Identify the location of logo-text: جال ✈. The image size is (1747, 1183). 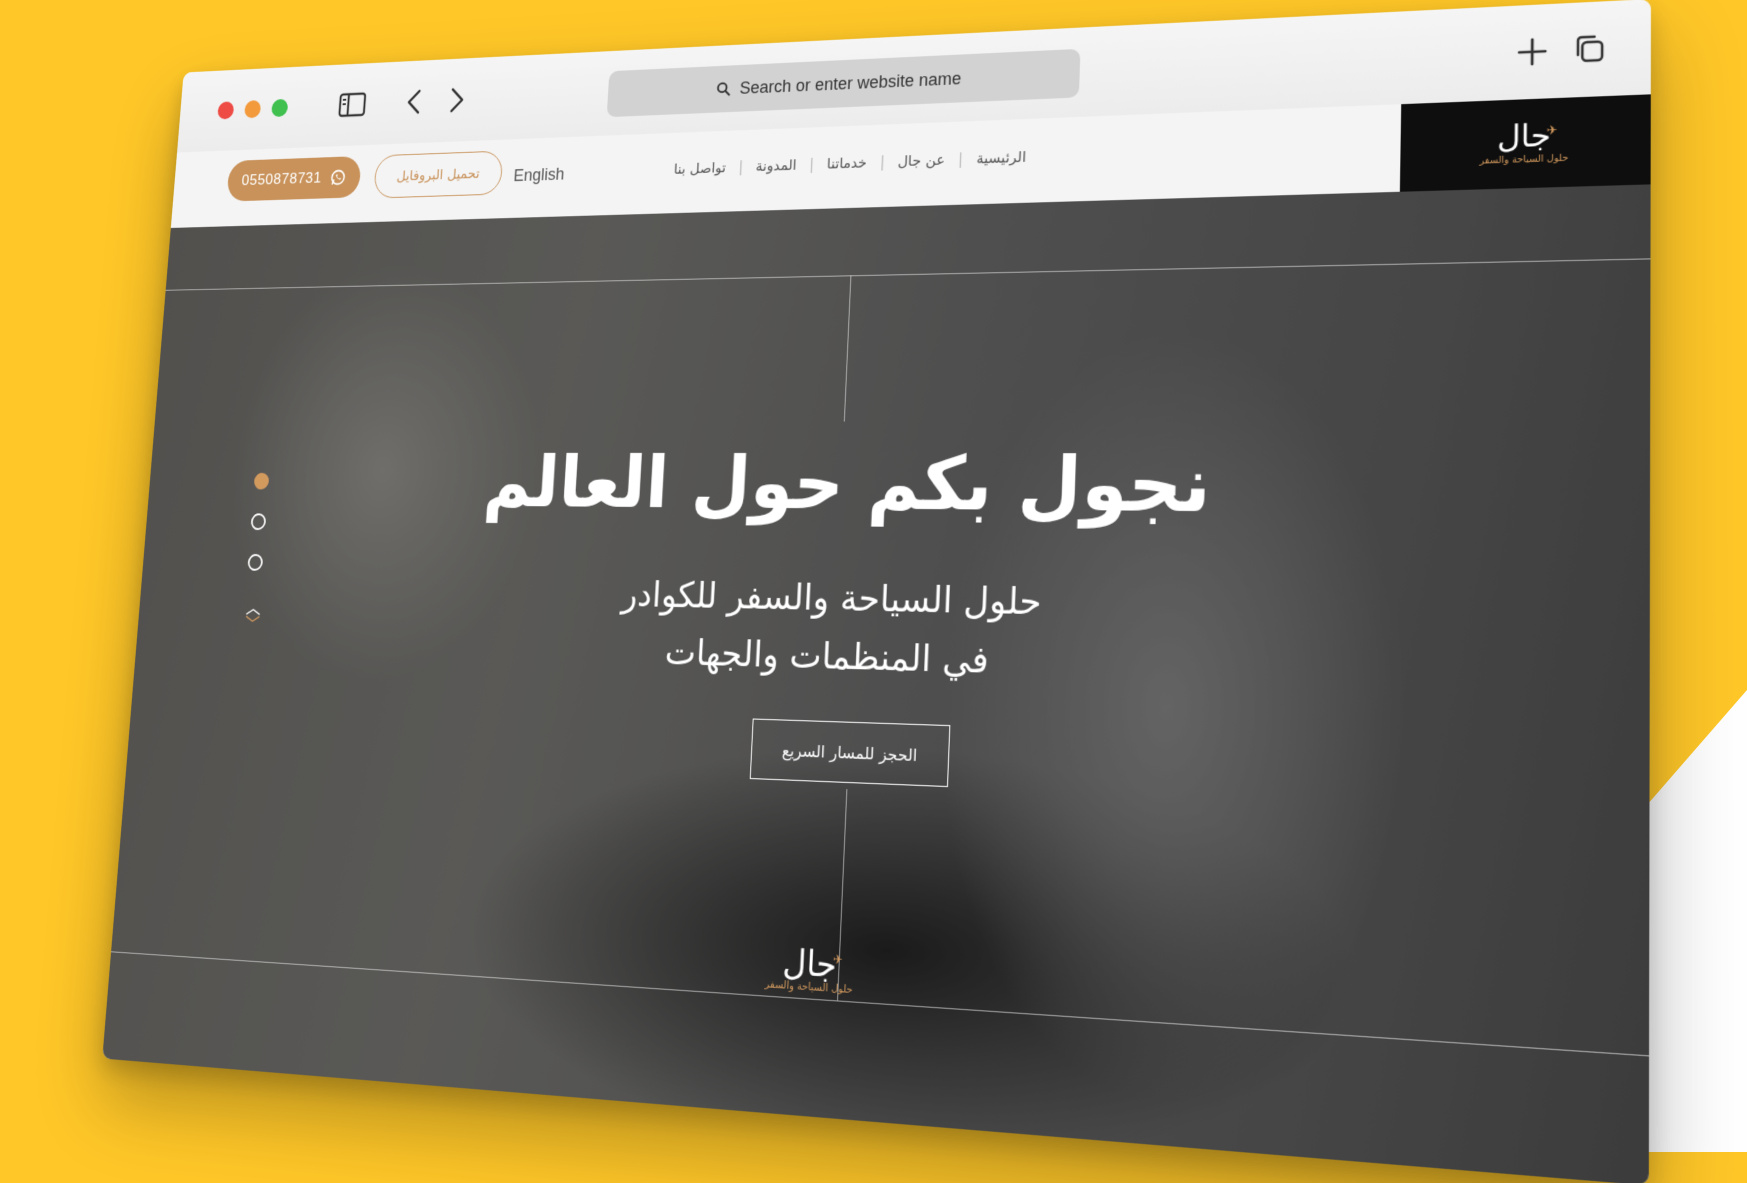
(1524, 137).